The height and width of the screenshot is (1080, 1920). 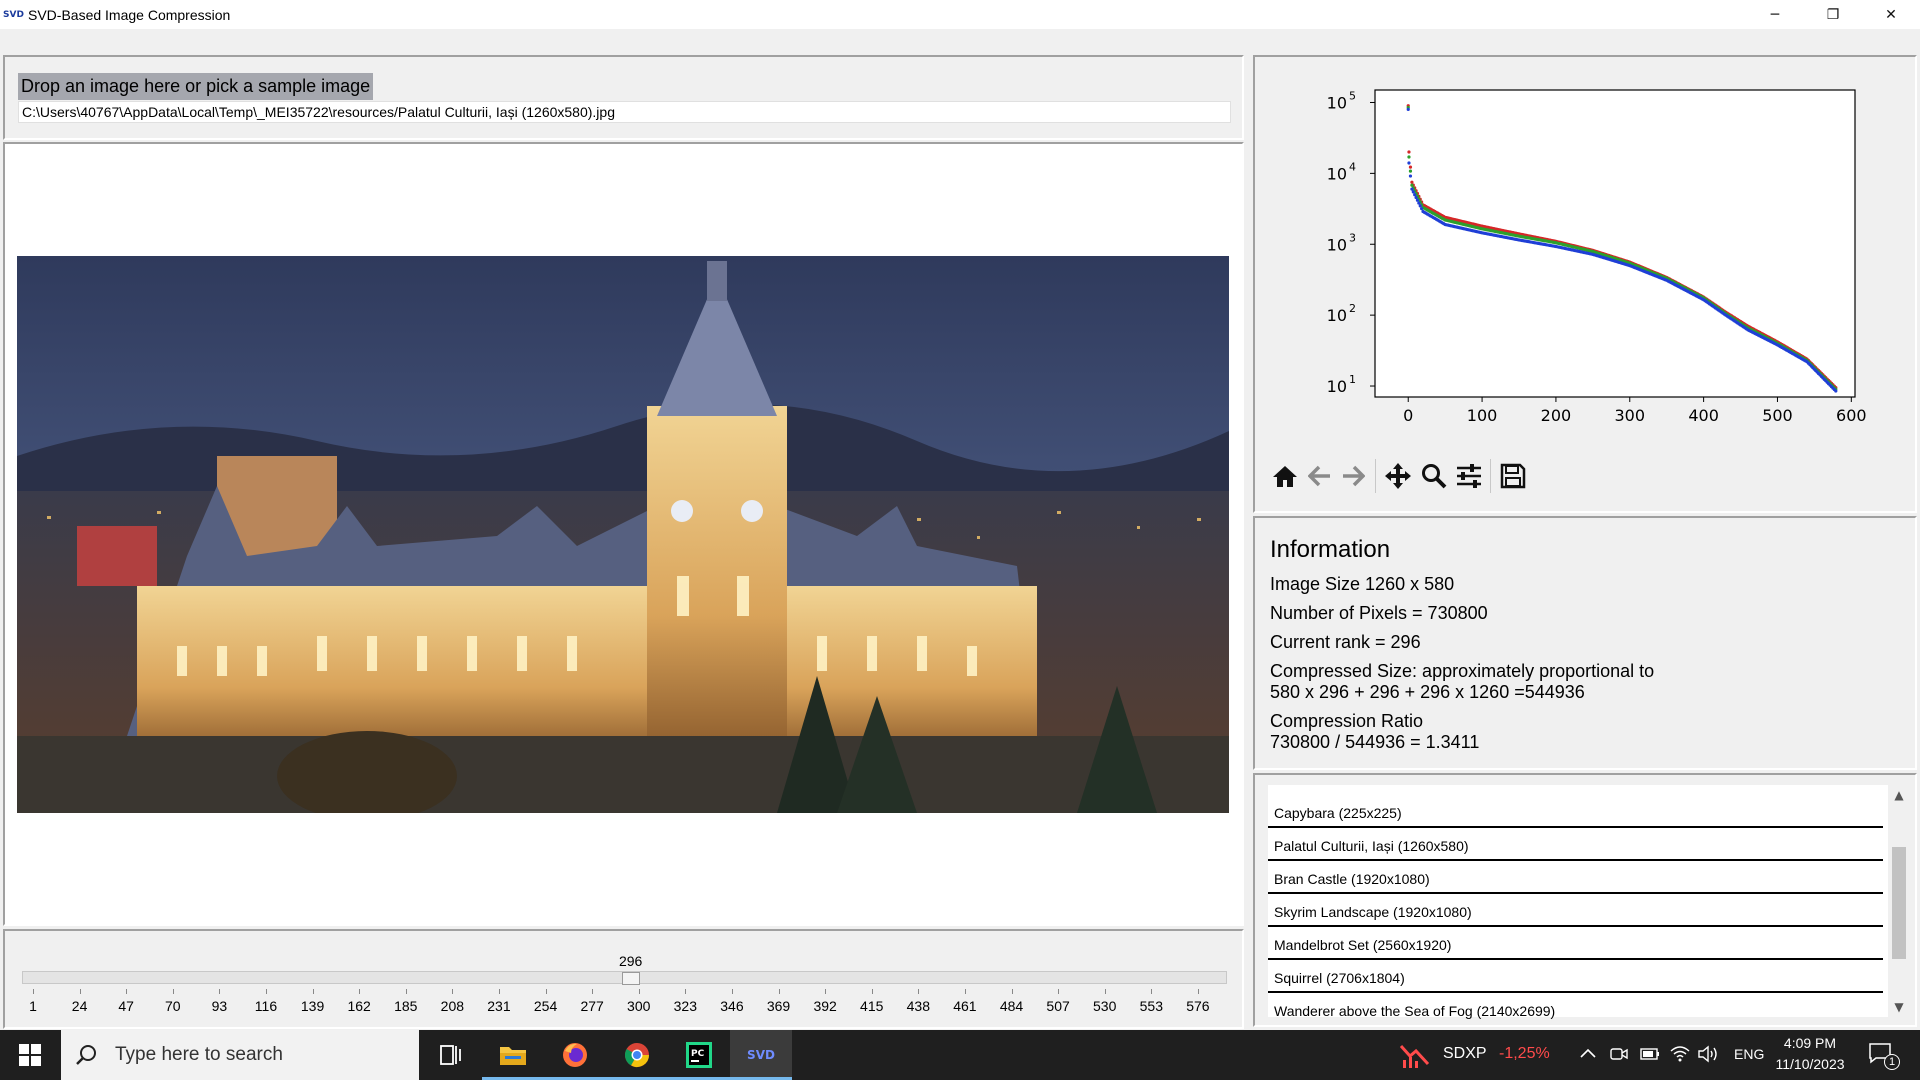 I want to click on slider-tick-label: 392, so click(x=825, y=1006).